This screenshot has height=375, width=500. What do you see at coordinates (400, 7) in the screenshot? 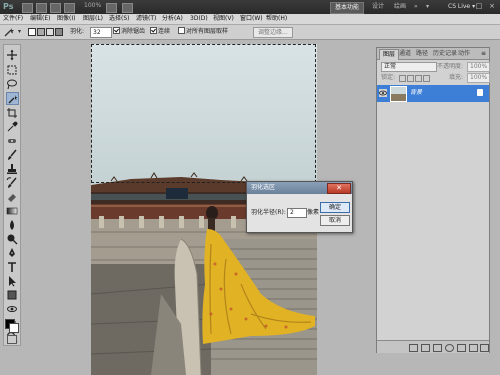
I see `workspace-painting-button: 绘画` at bounding box center [400, 7].